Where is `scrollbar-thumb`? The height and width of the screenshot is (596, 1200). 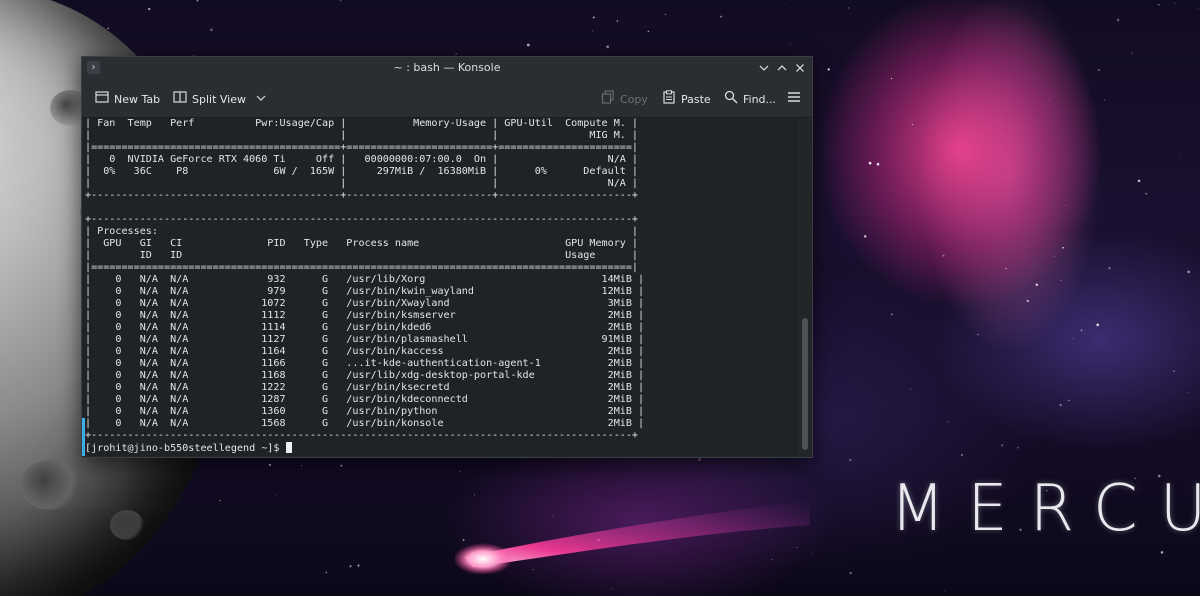 scrollbar-thumb is located at coordinates (805, 384).